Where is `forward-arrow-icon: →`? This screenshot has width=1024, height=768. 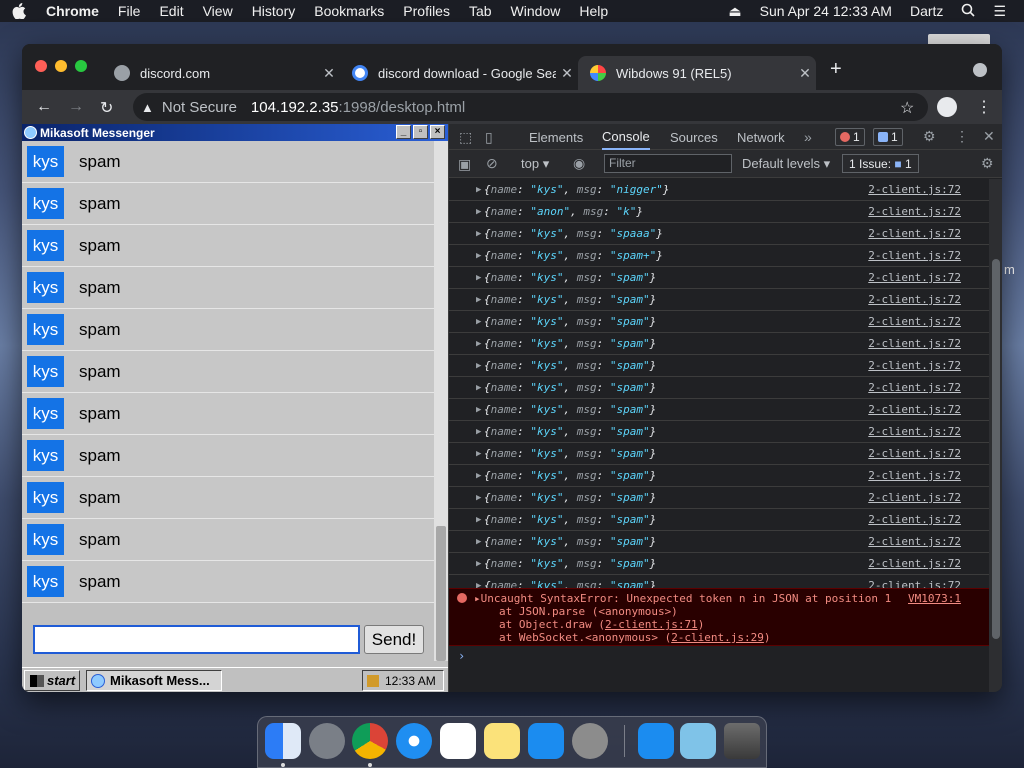
forward-arrow-icon: → is located at coordinates (76, 107).